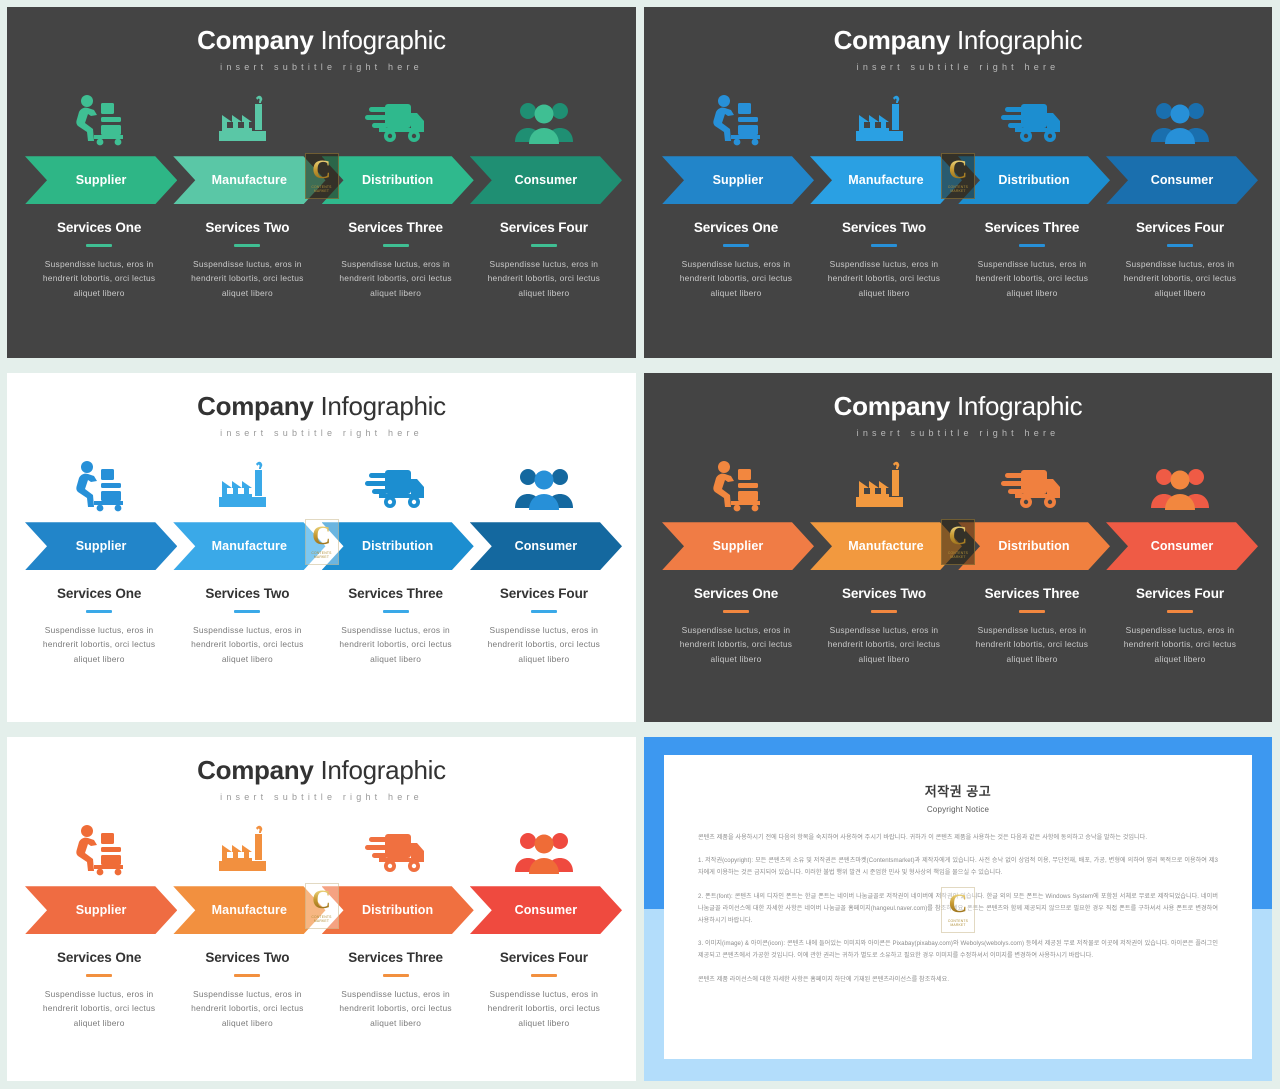  I want to click on copyright-subtitle: Copyright Notice, so click(958, 809).